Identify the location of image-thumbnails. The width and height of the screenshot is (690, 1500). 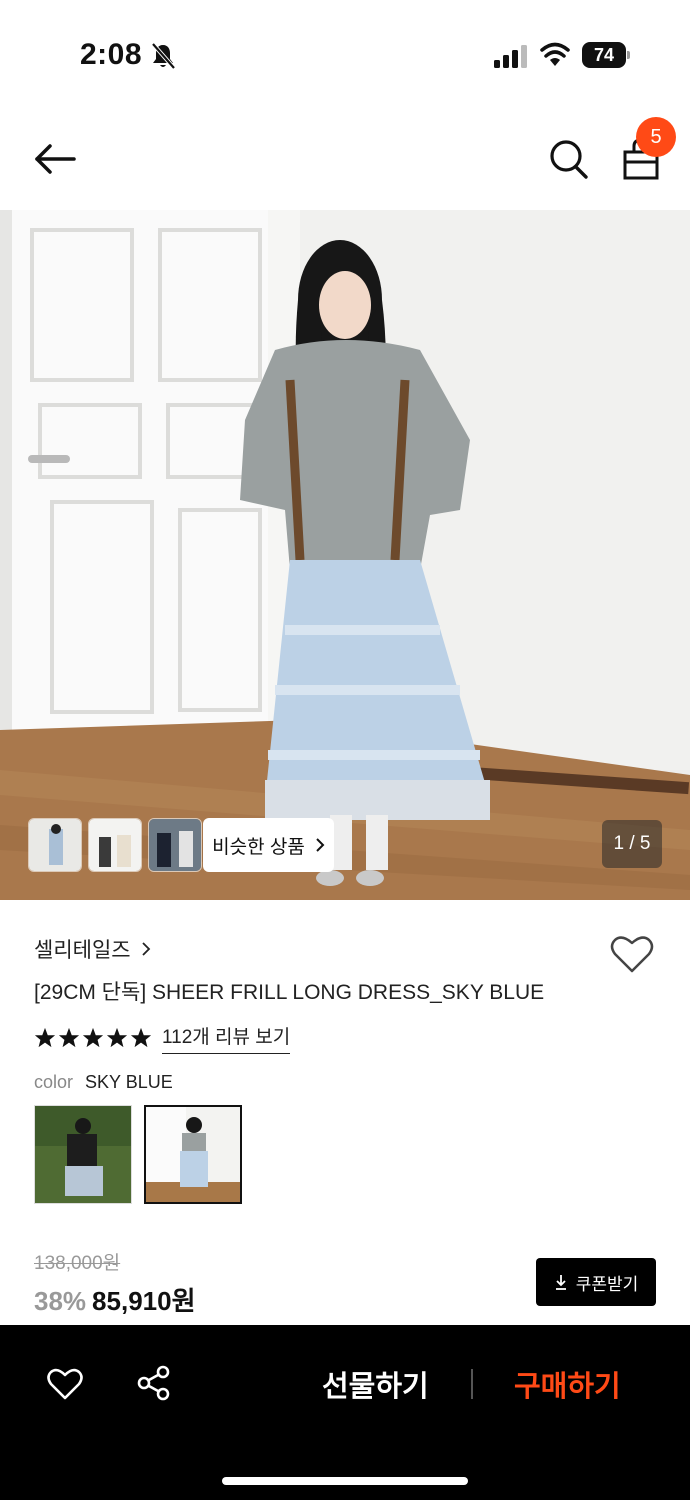
(115, 845).